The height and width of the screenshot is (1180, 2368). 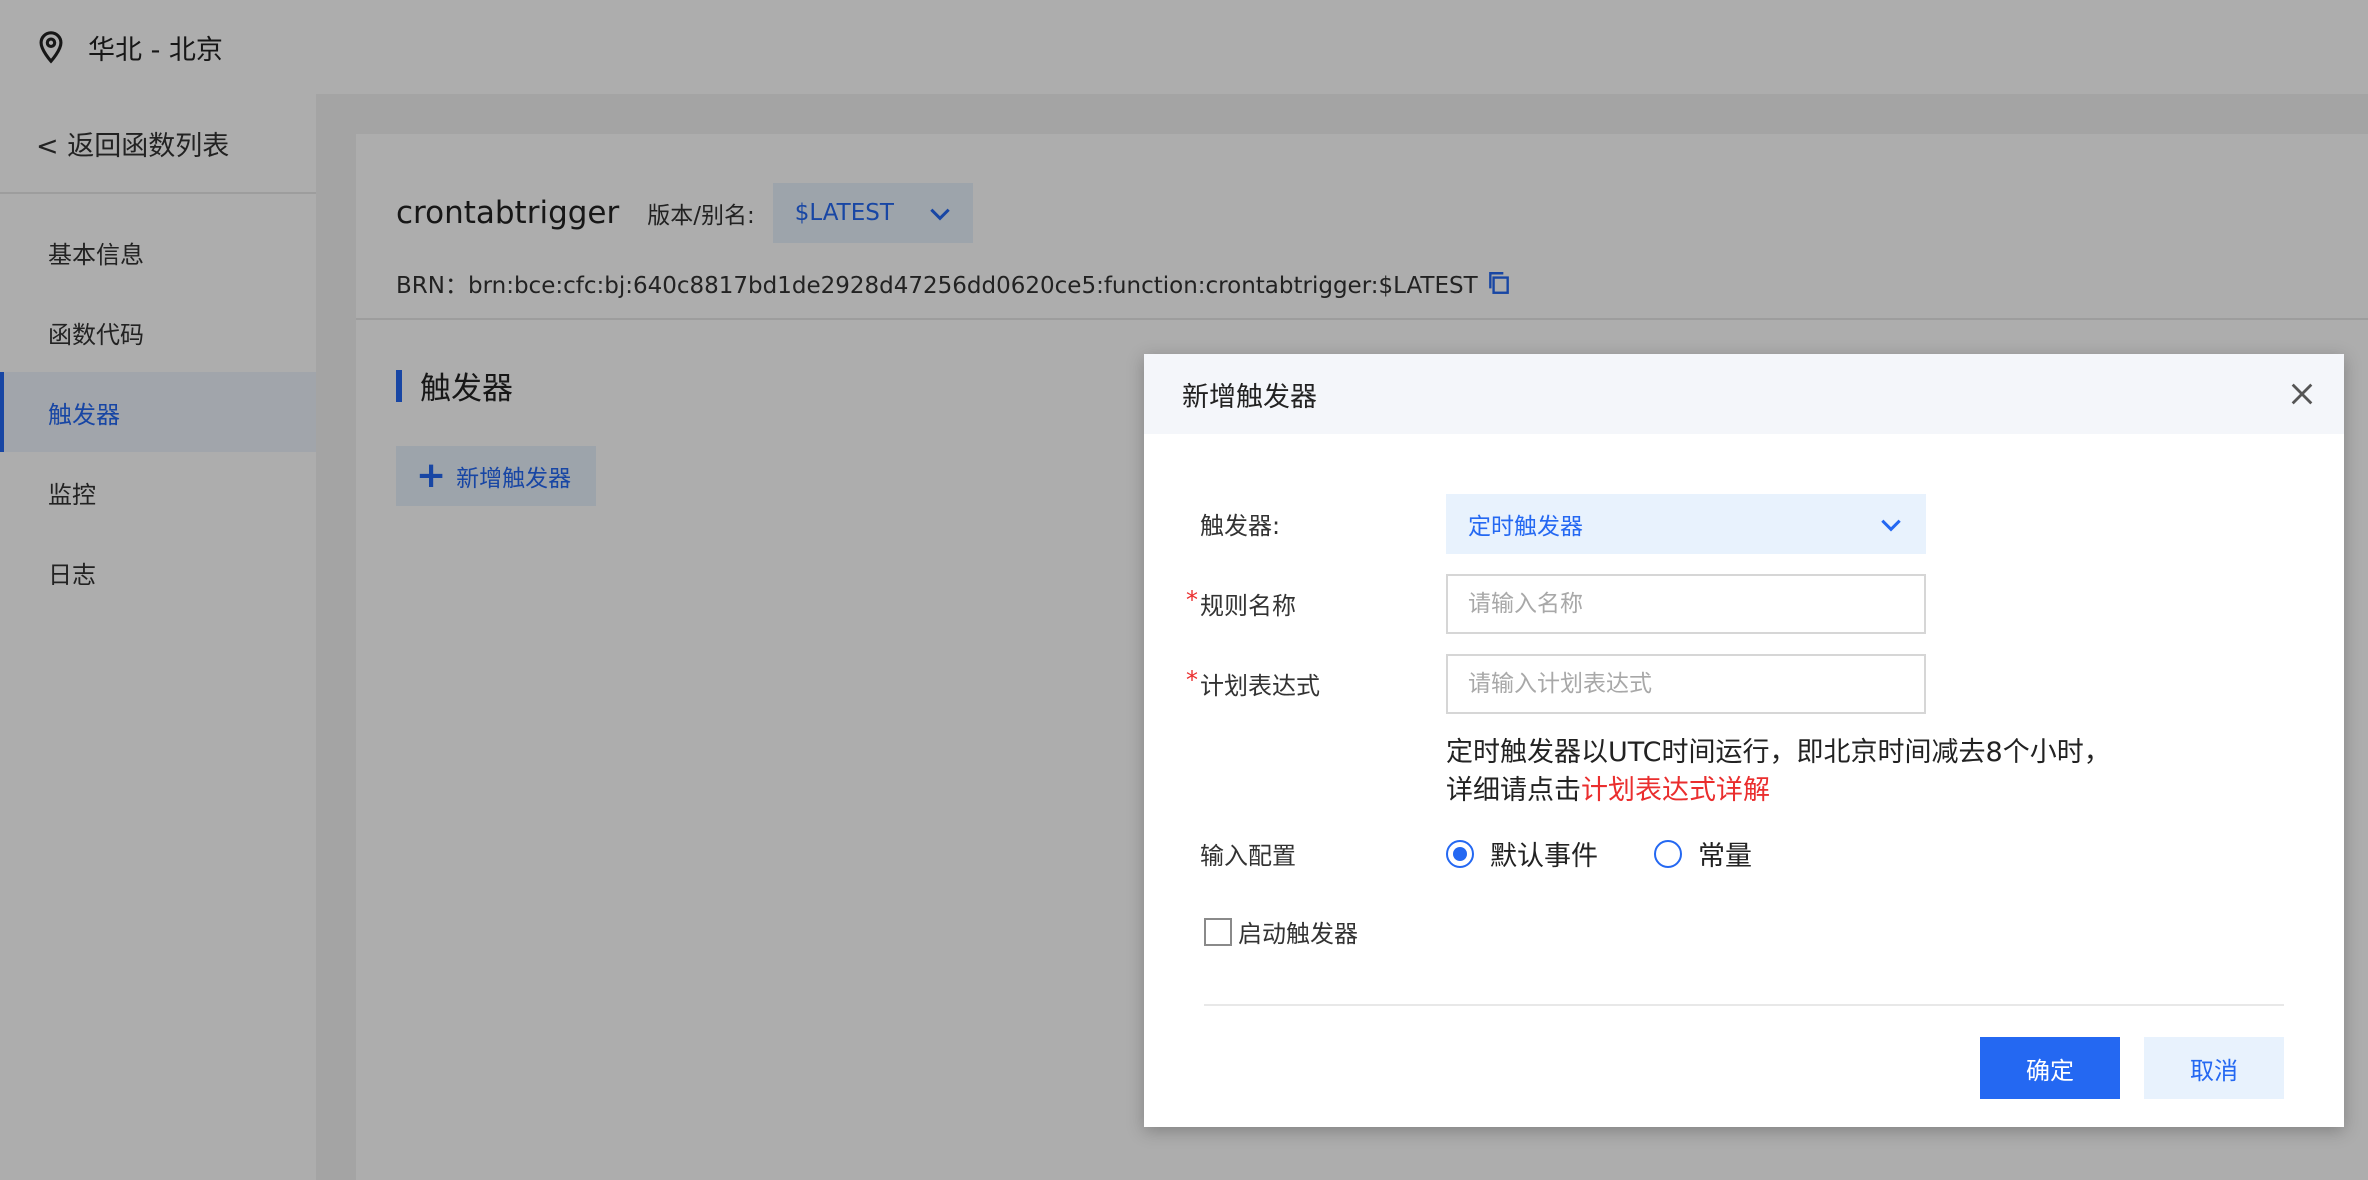 I want to click on radio-default-event: 默认事件, so click(x=1522, y=853).